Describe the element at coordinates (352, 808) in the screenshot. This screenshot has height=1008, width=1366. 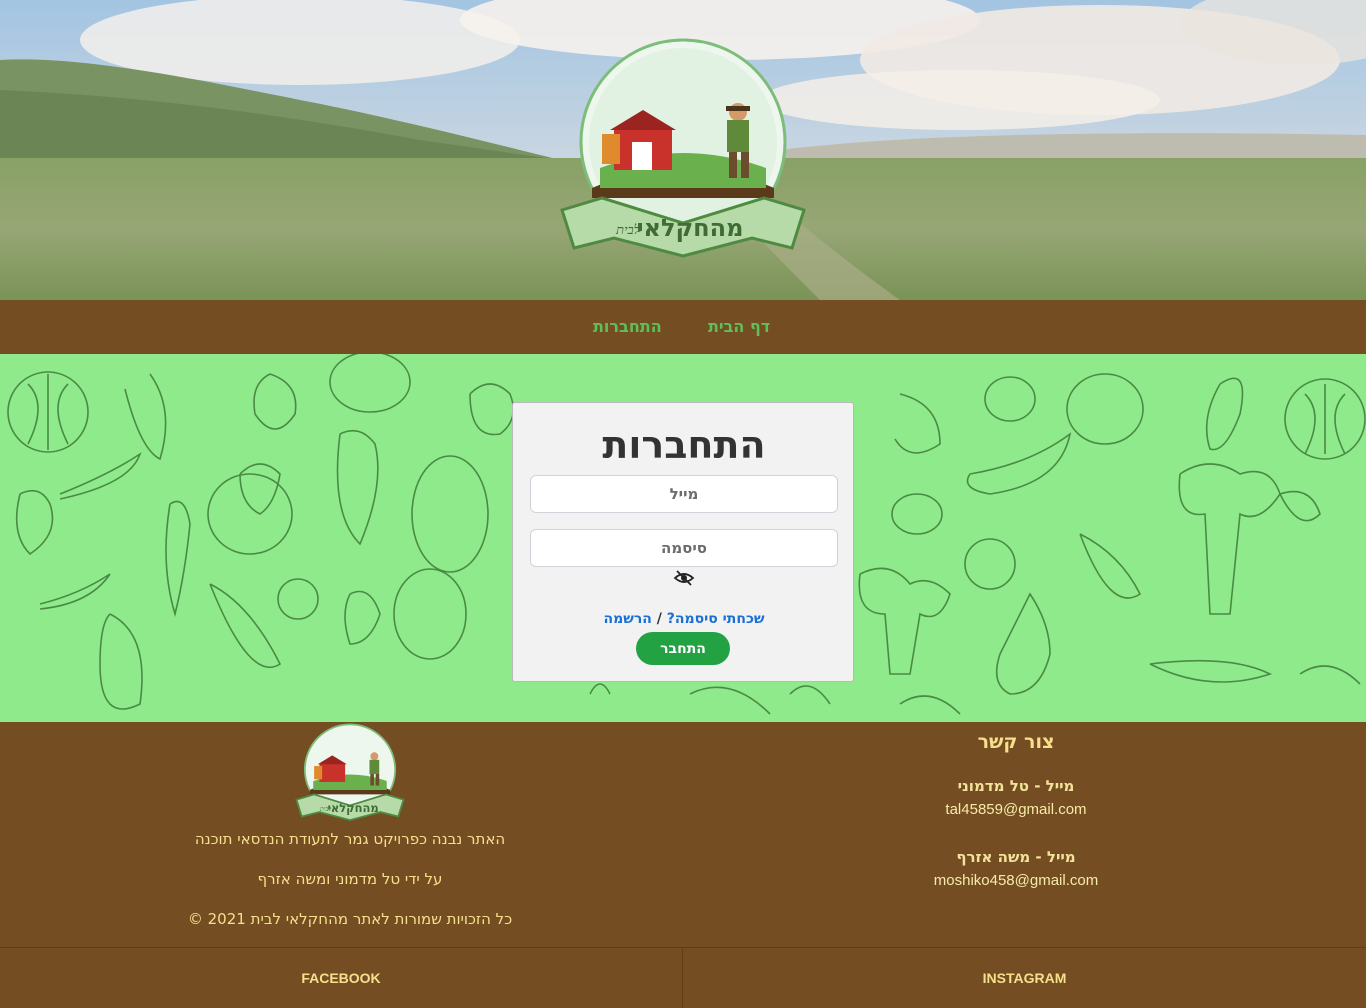
I see `footer-logo-text: מהחקלאי` at that location.